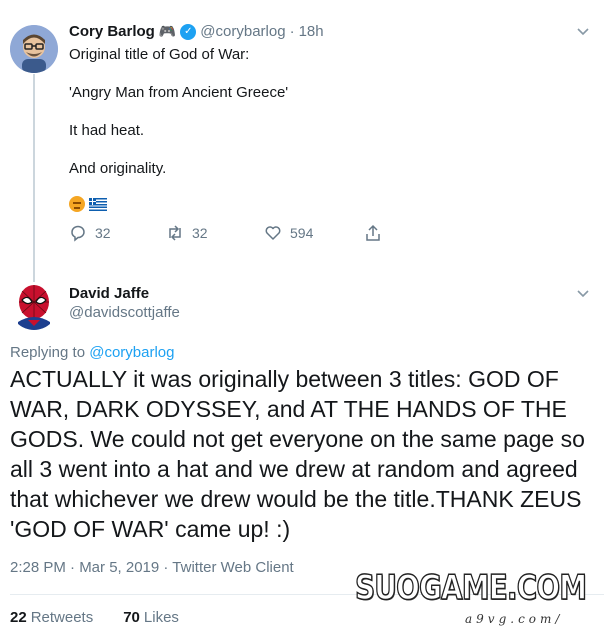  Describe the element at coordinates (107, 130) in the screenshot. I see `tweet-line: It had heat.` at that location.